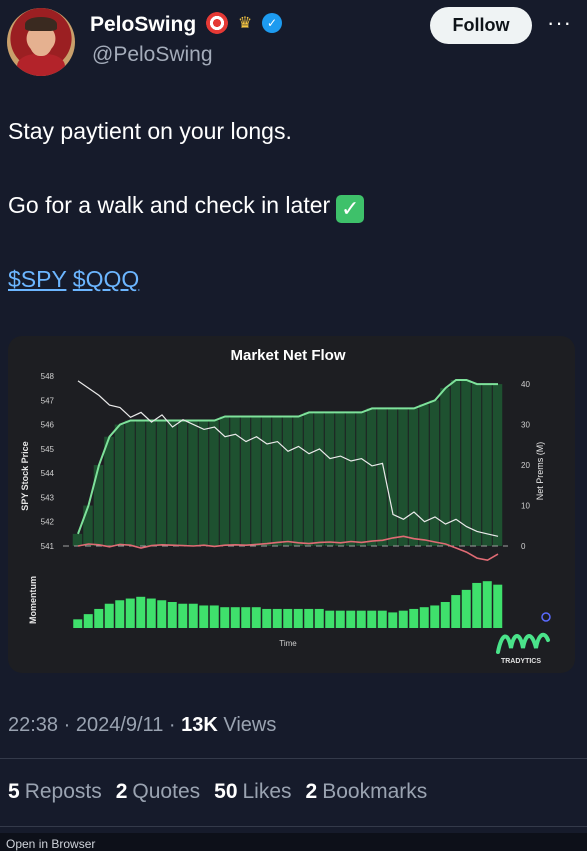 The image size is (587, 851). I want to click on stat-likes: 50 Likes, so click(252, 792).